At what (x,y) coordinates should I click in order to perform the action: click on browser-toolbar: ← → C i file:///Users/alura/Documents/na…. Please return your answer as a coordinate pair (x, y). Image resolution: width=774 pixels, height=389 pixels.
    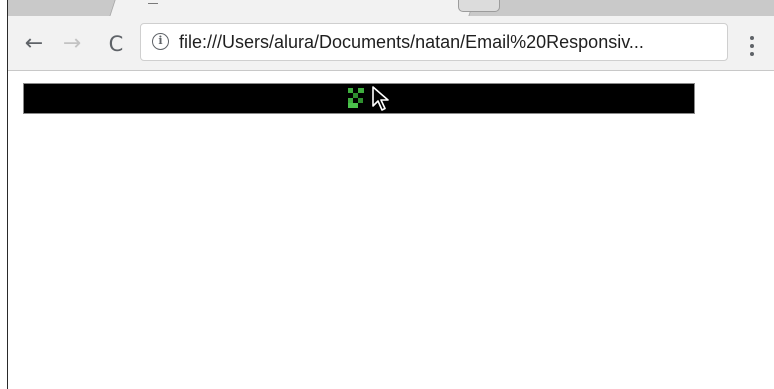
    Looking at the image, I should click on (387, 43).